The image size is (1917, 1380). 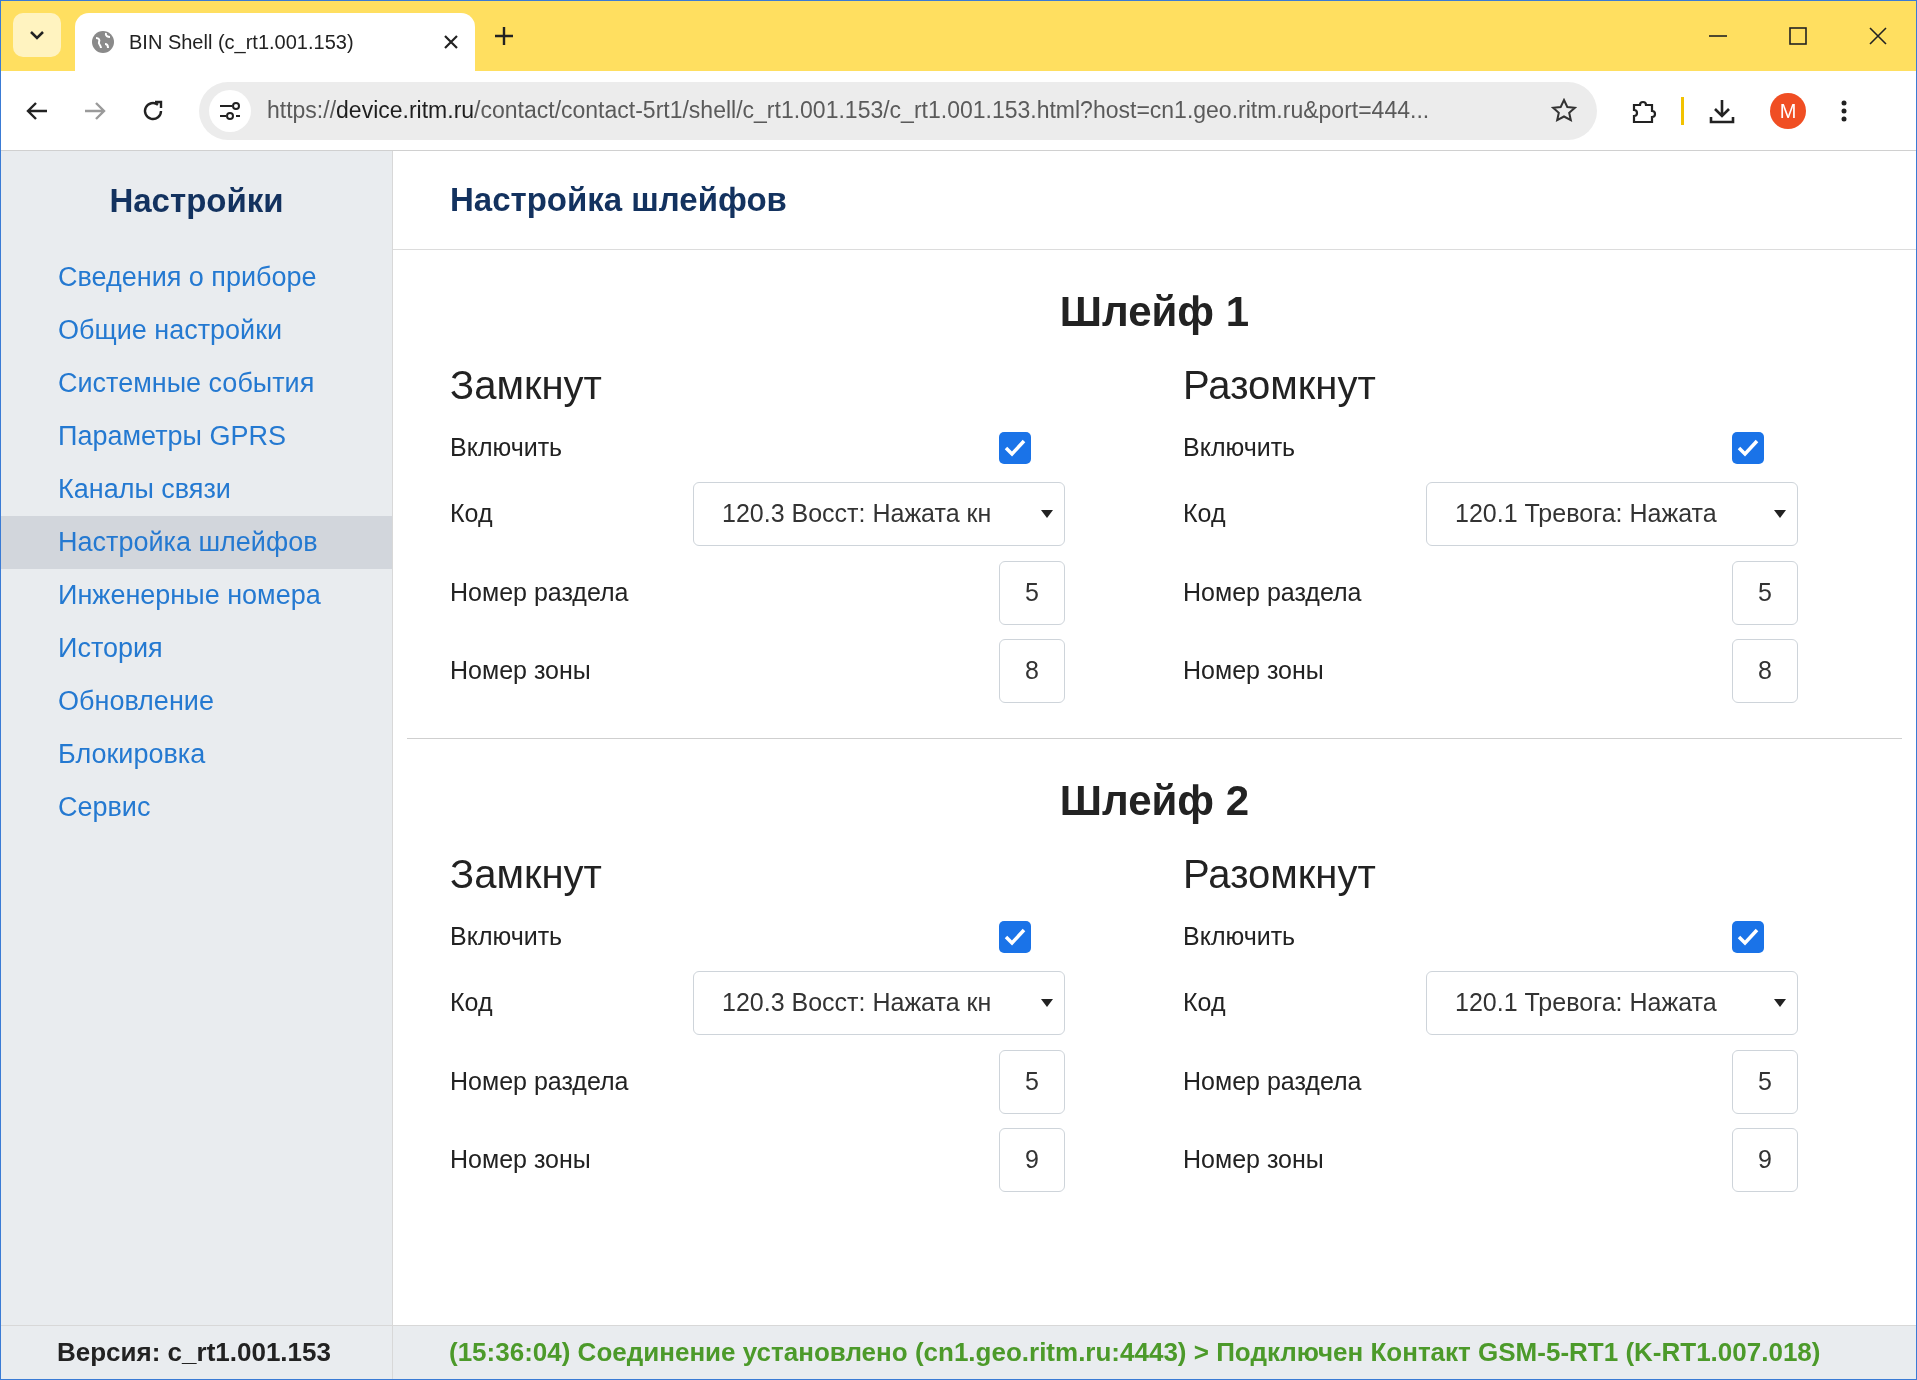 What do you see at coordinates (153, 110) in the screenshot?
I see `reload-icon` at bounding box center [153, 110].